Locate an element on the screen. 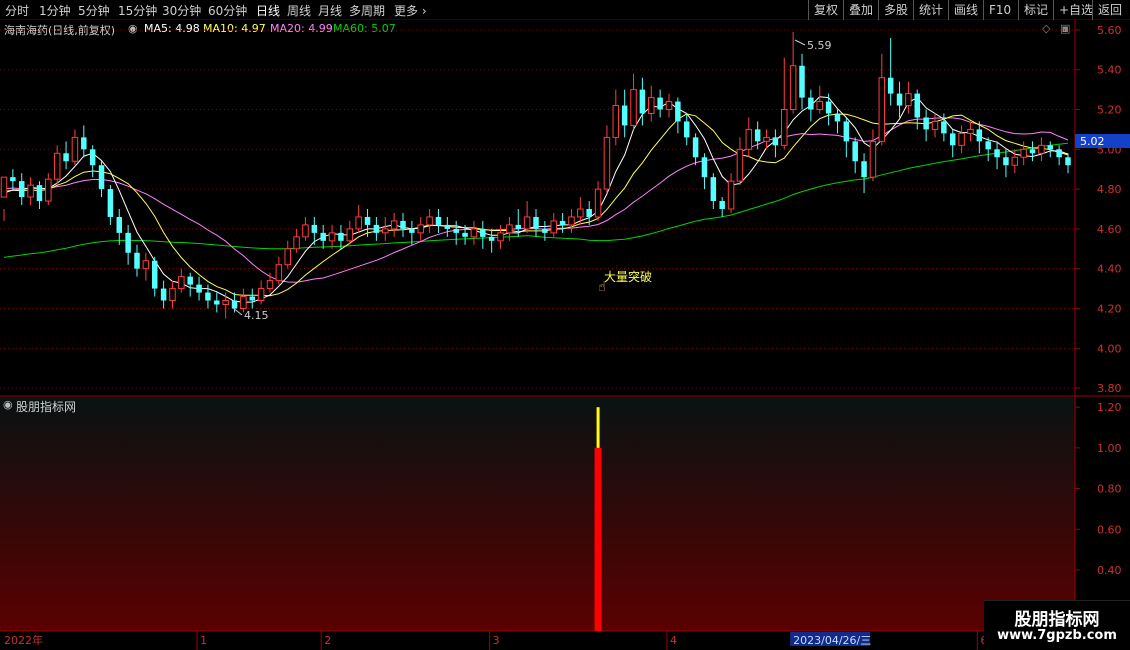 This screenshot has width=1130, height=650. button-mark: 标记 is located at coordinates (1035, 10).